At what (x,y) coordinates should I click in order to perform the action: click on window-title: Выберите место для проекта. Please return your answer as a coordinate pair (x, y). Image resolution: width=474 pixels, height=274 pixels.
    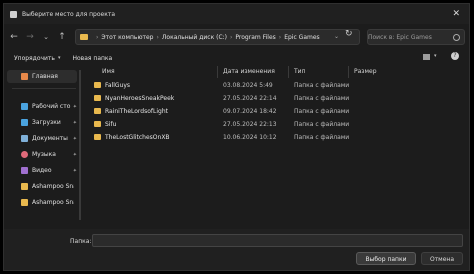
    Looking at the image, I should click on (69, 14).